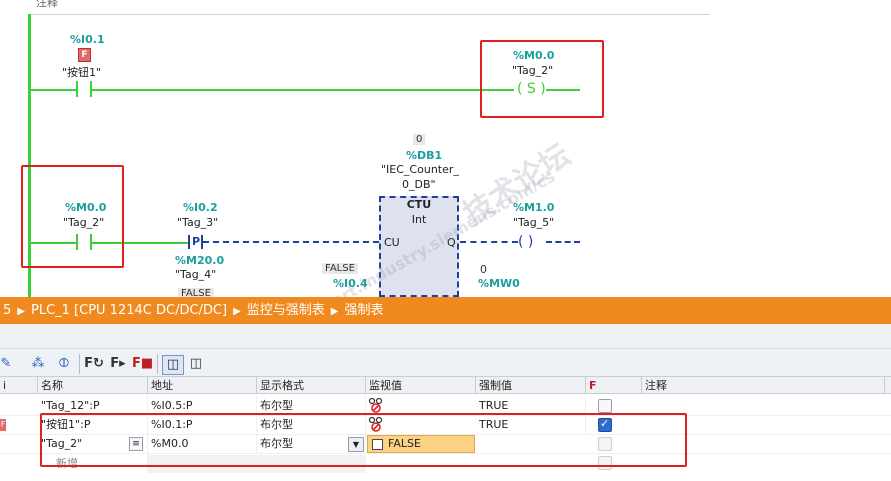 This screenshot has width=891, height=481. I want to click on toolbar: ✎ ⁂ ⦷ F↻ F▸ F■ ◫ ◫, so click(445, 350).